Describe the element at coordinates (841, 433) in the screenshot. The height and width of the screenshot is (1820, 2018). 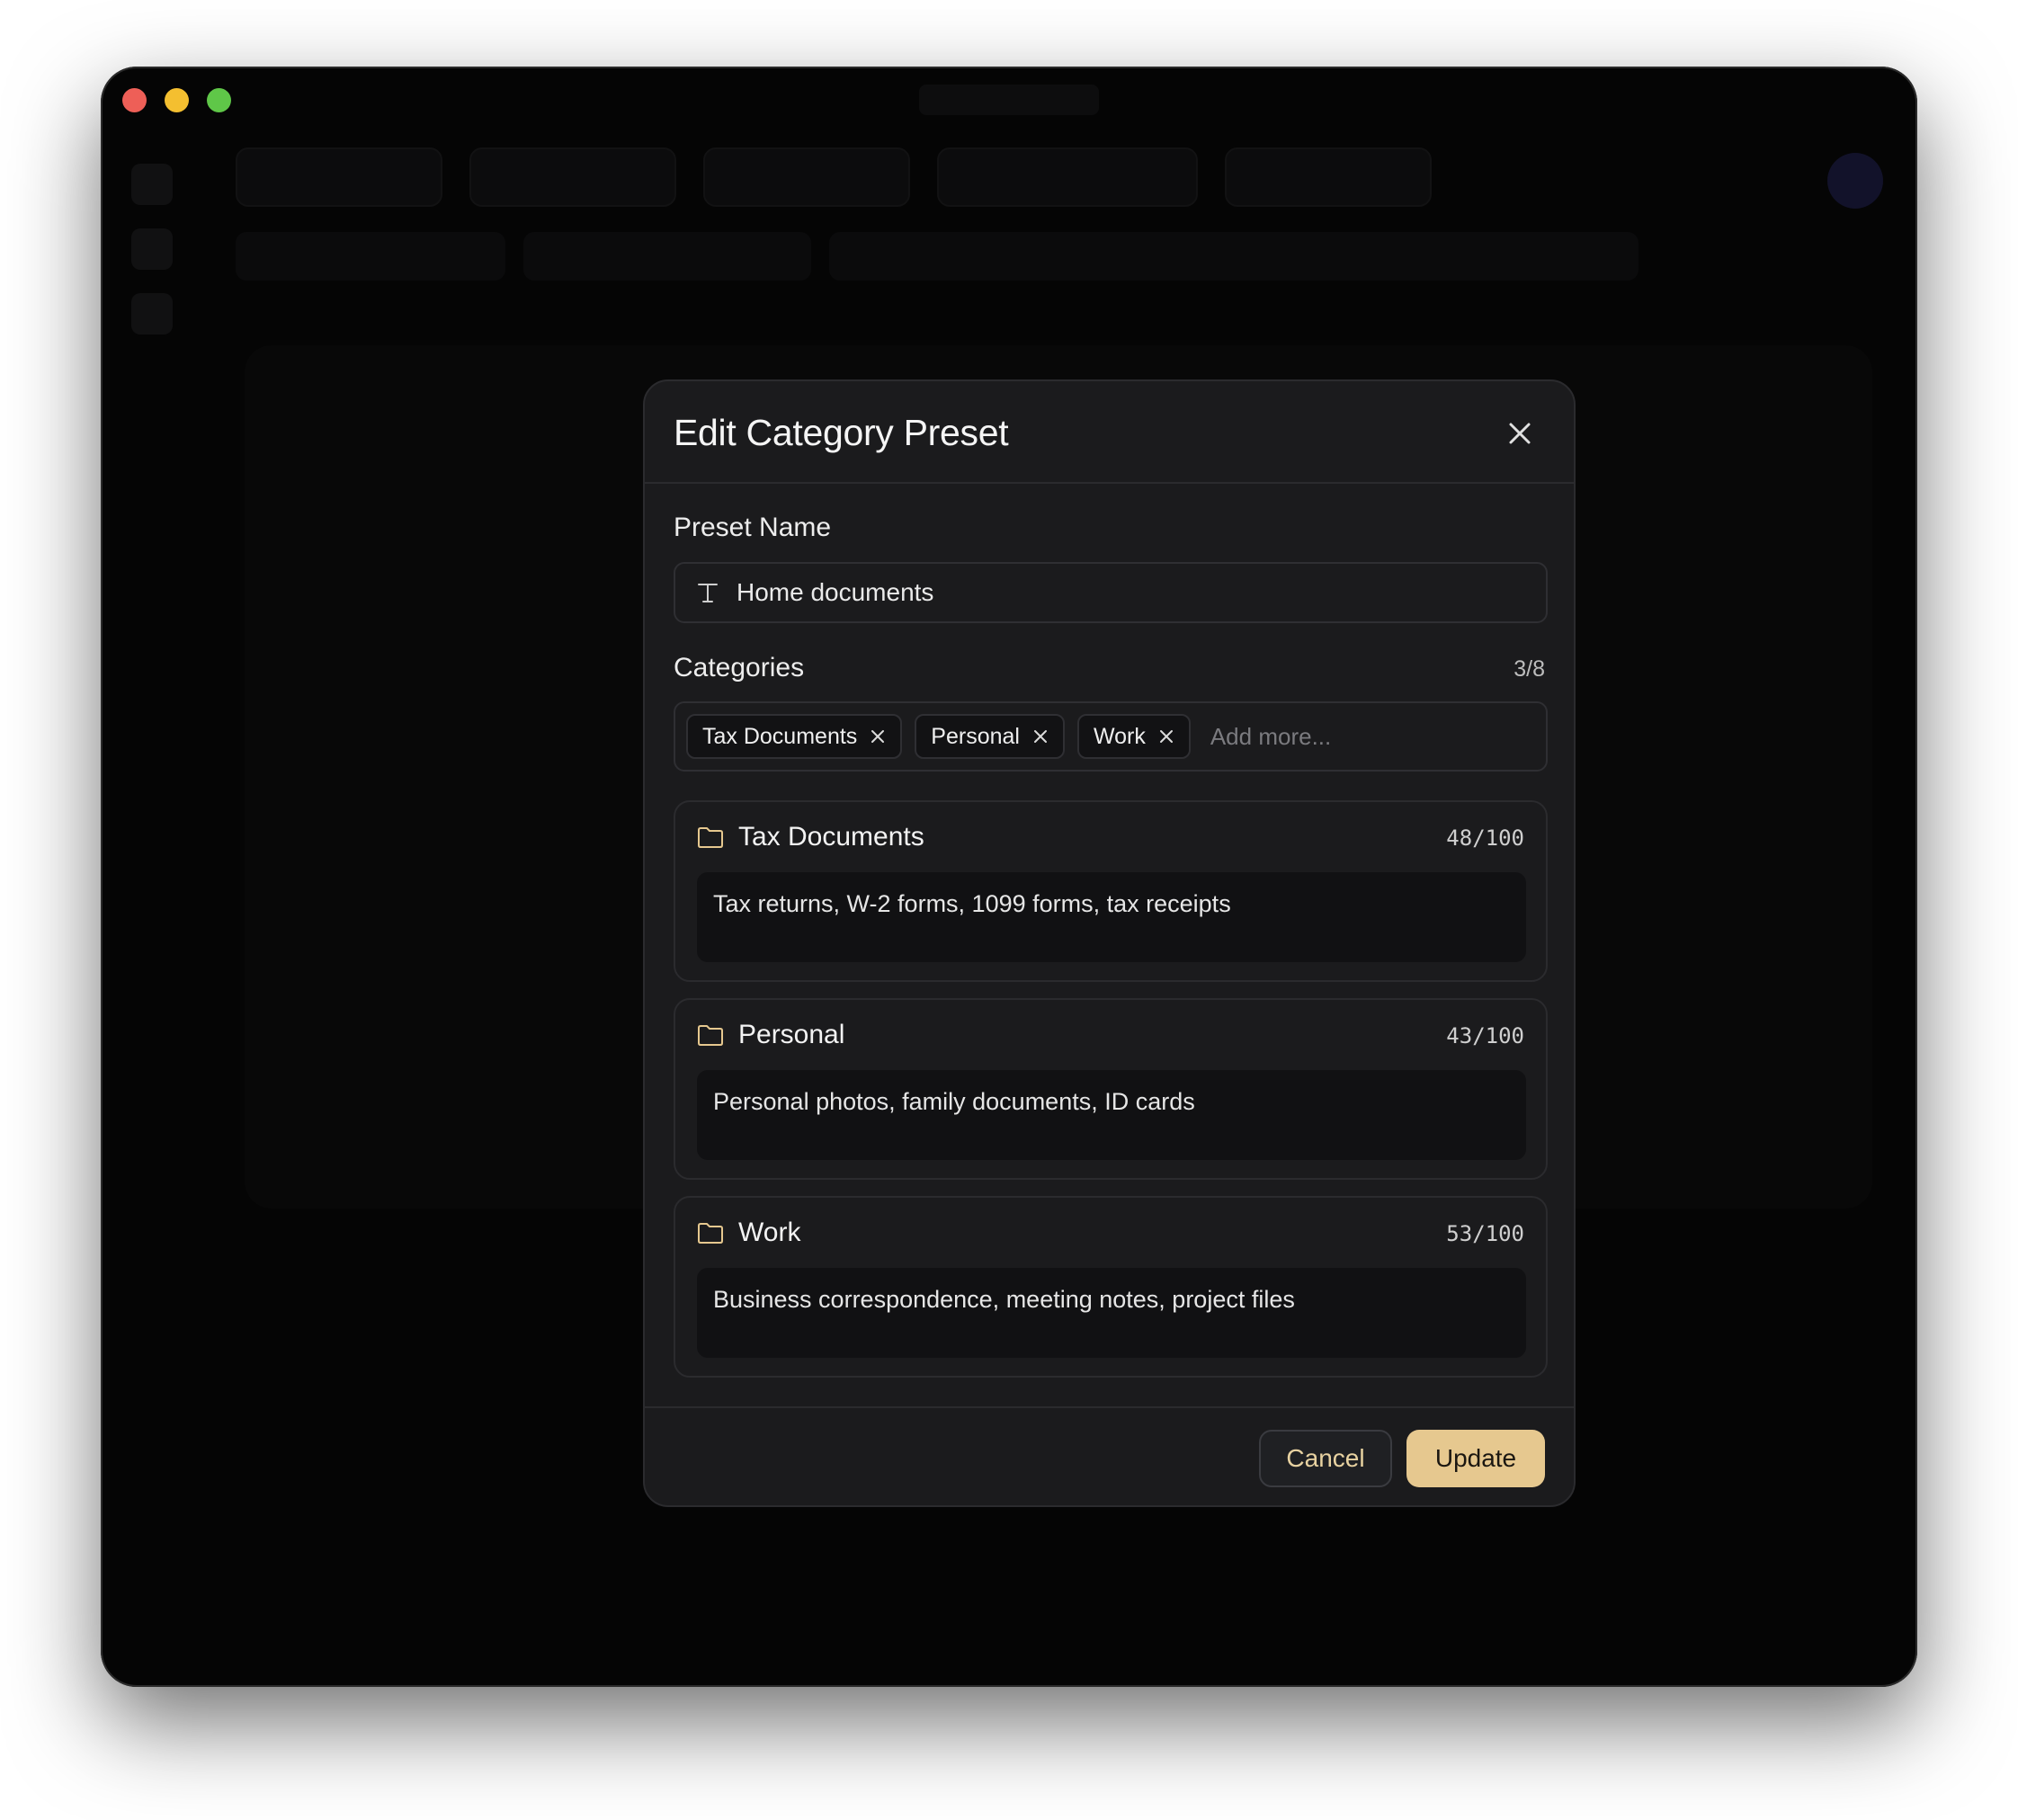
I see `dialog-title: Edit Category Preset` at that location.